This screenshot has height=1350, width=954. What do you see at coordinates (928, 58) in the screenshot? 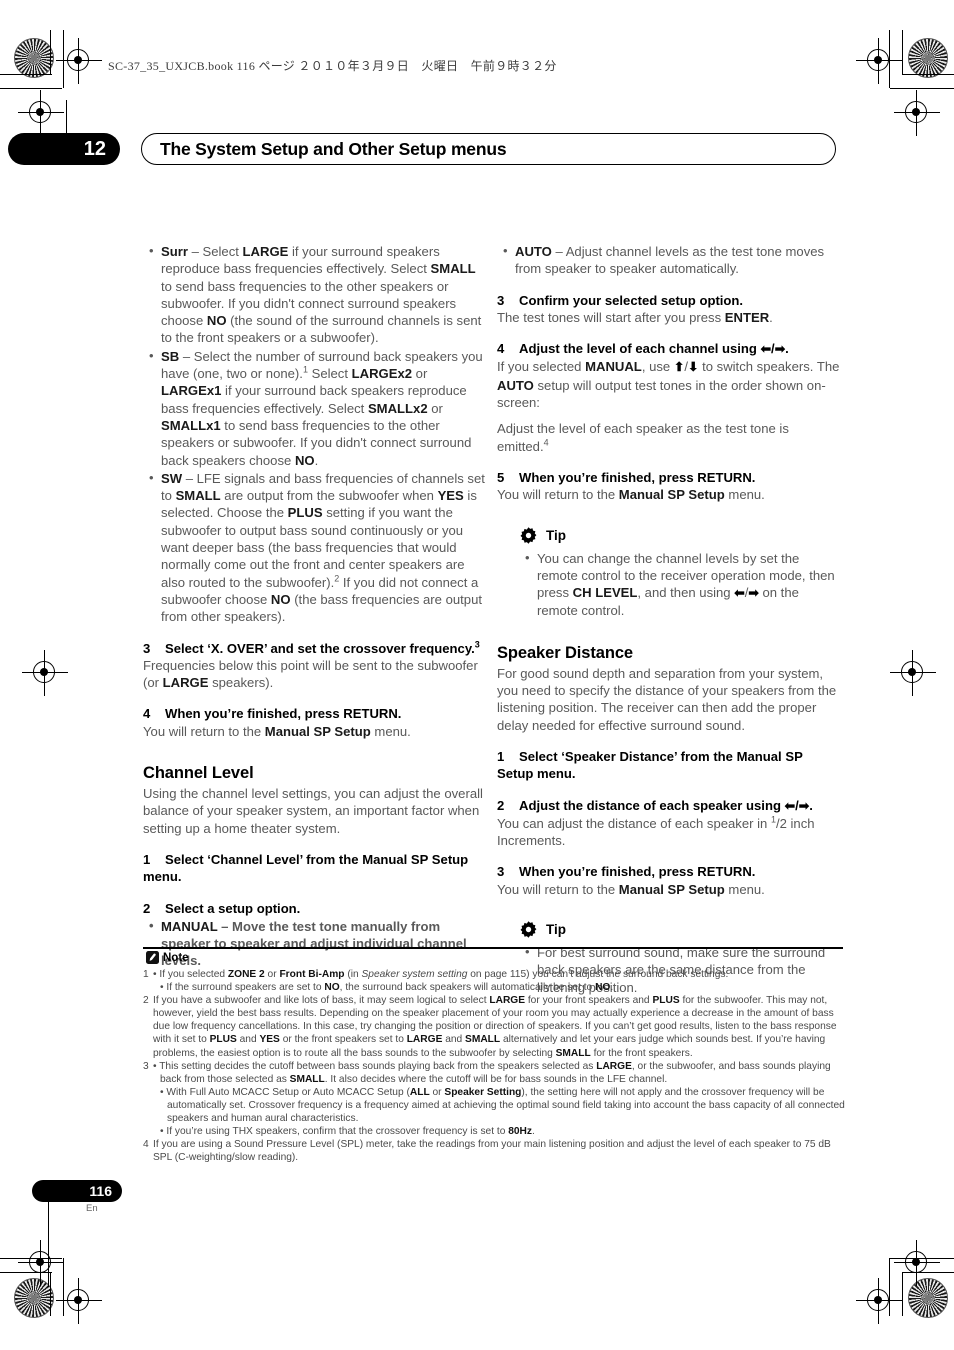
I see `registration-disc-top-right` at bounding box center [928, 58].